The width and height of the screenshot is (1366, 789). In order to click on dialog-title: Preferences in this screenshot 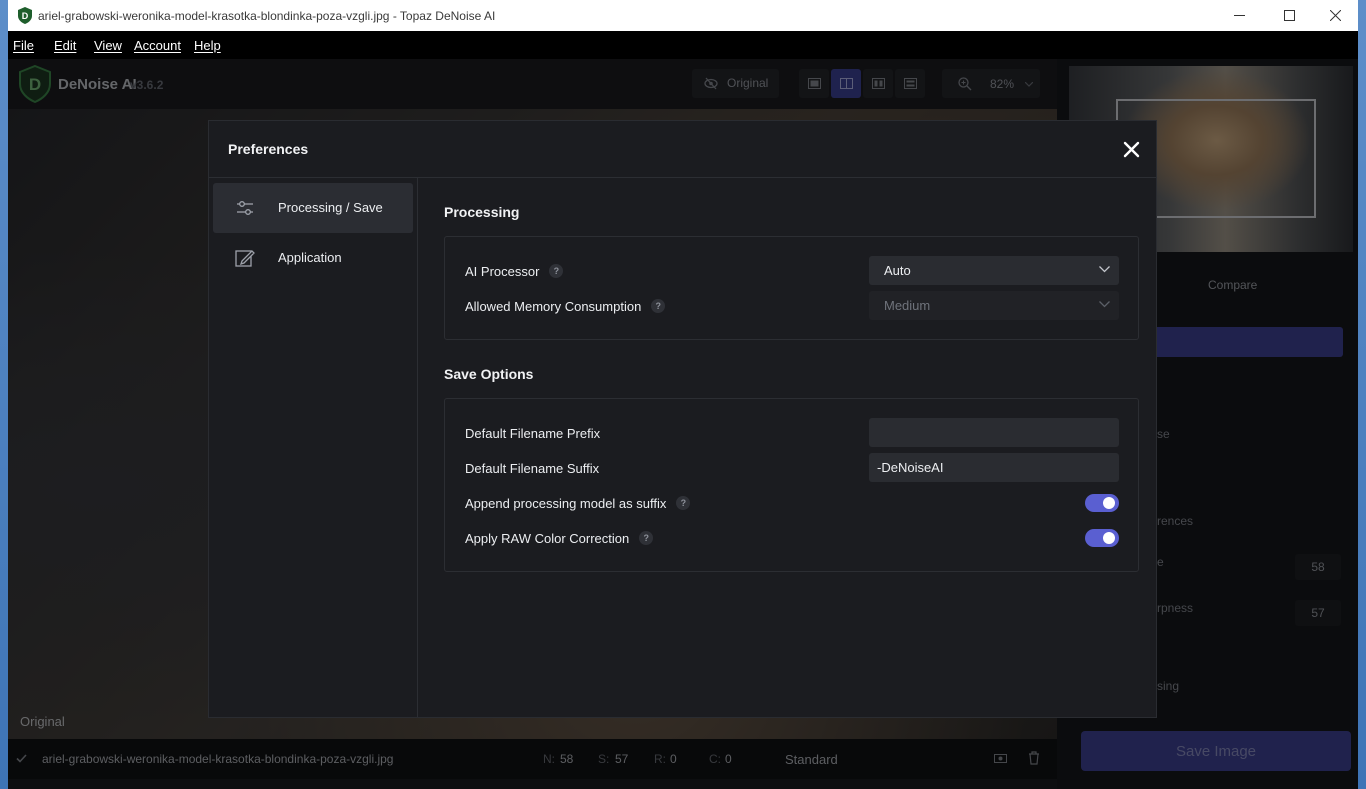, I will do `click(268, 149)`.